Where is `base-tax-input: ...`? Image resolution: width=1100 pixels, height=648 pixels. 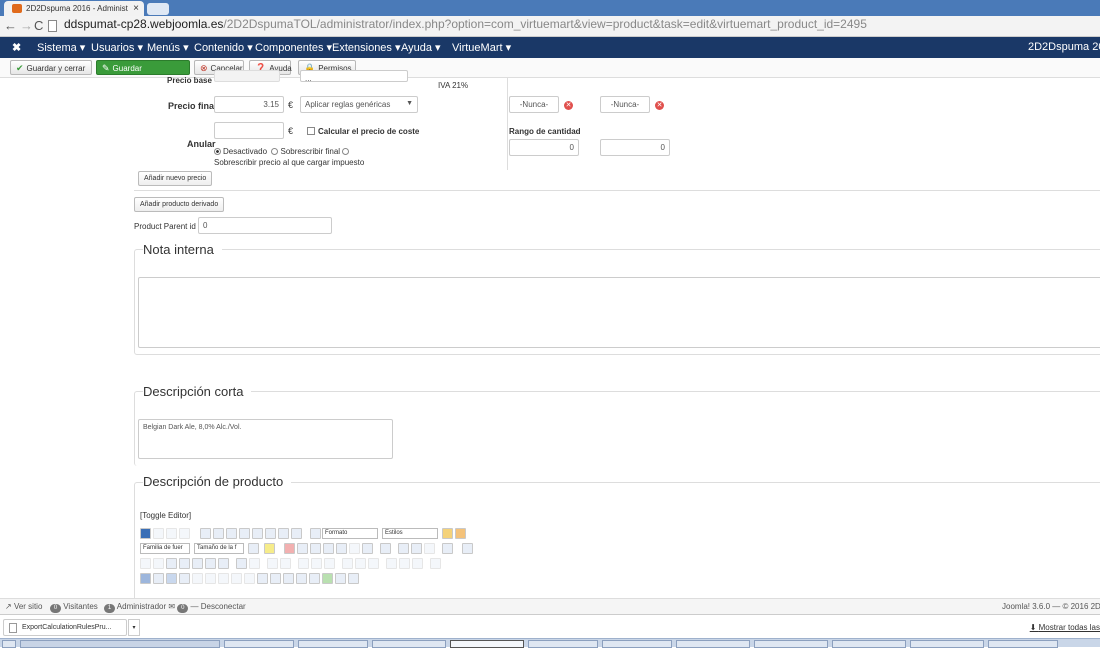 base-tax-input: ... is located at coordinates (354, 76).